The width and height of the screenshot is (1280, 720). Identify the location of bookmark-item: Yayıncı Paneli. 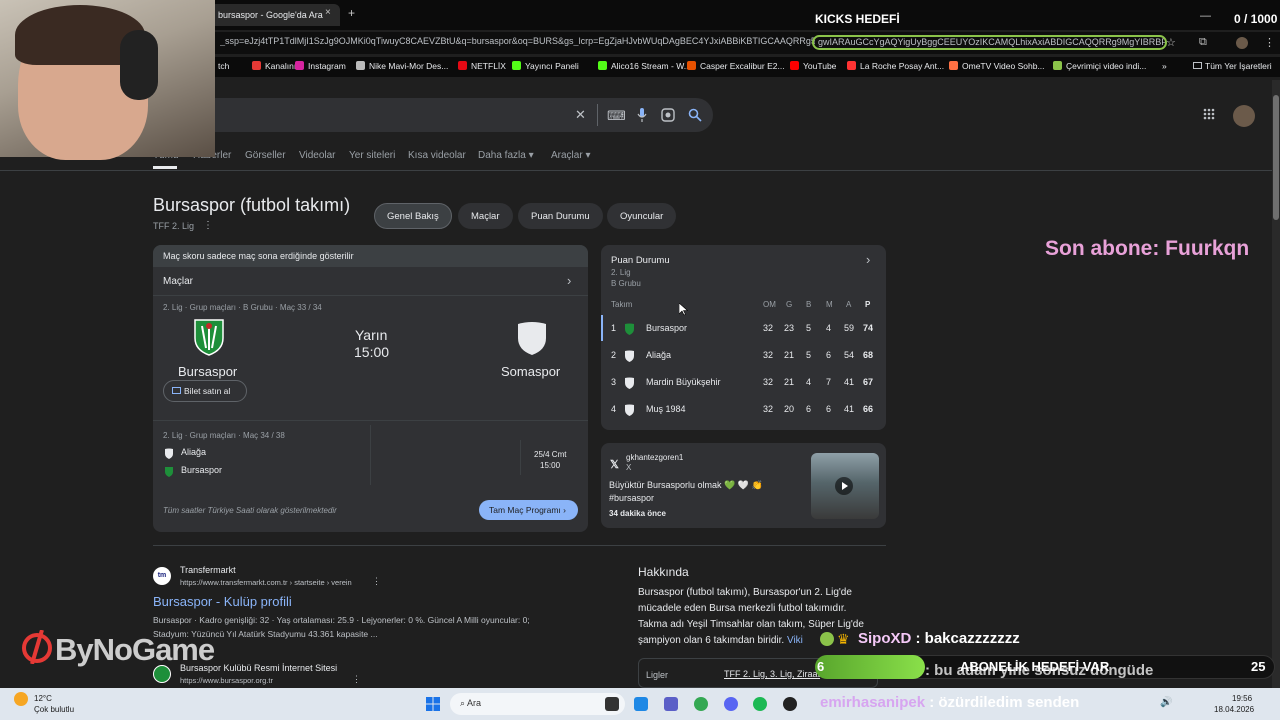
(545, 66).